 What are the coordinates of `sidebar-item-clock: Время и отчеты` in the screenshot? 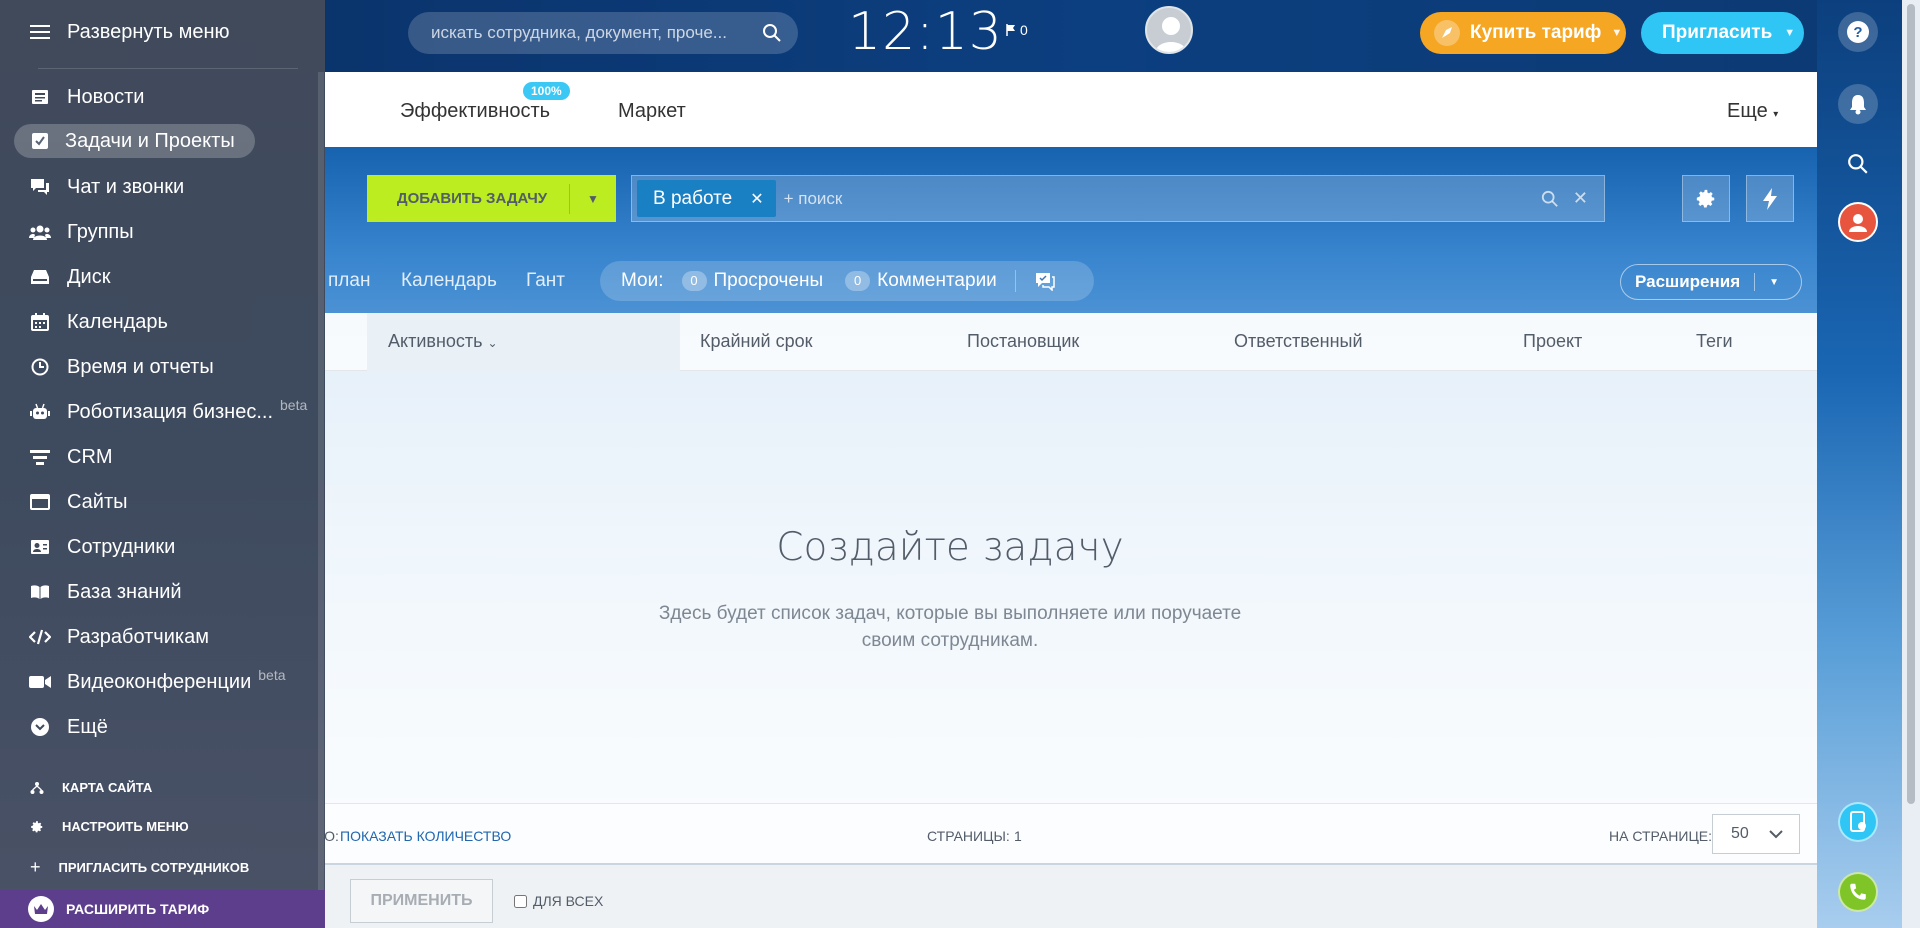 It's located at (162, 367).